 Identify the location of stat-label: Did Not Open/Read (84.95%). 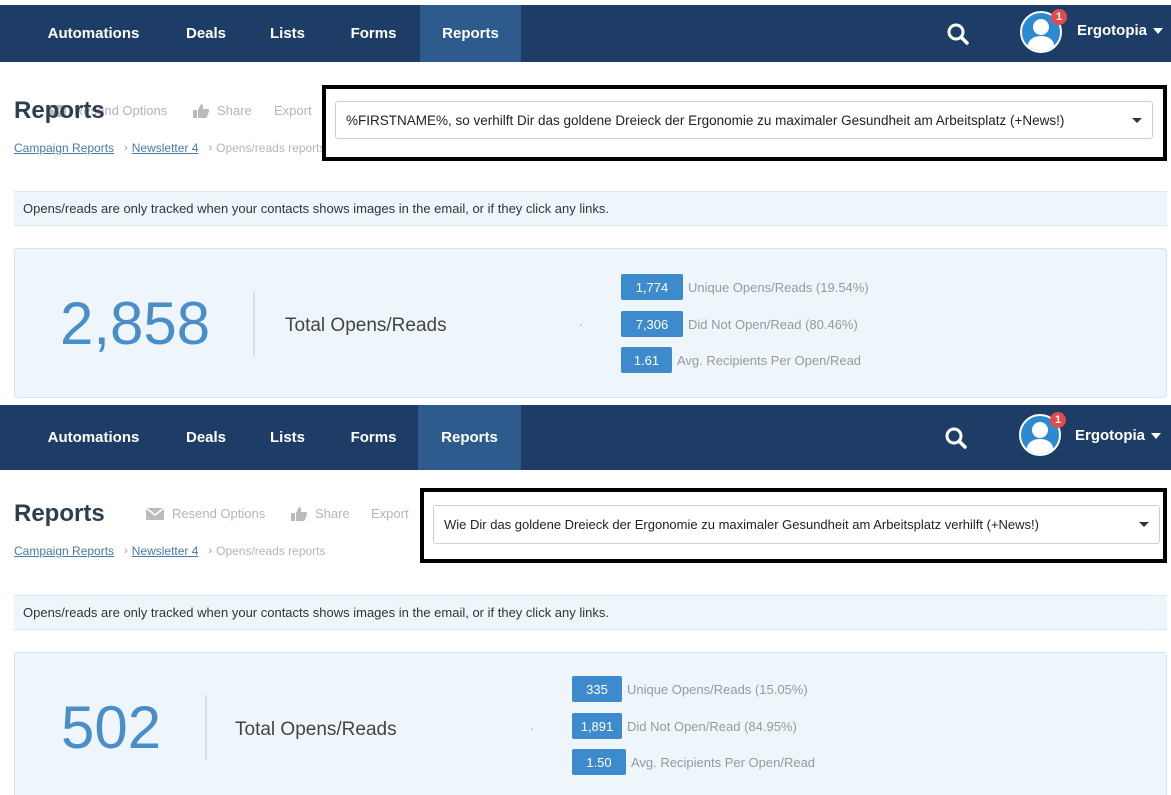
(712, 726).